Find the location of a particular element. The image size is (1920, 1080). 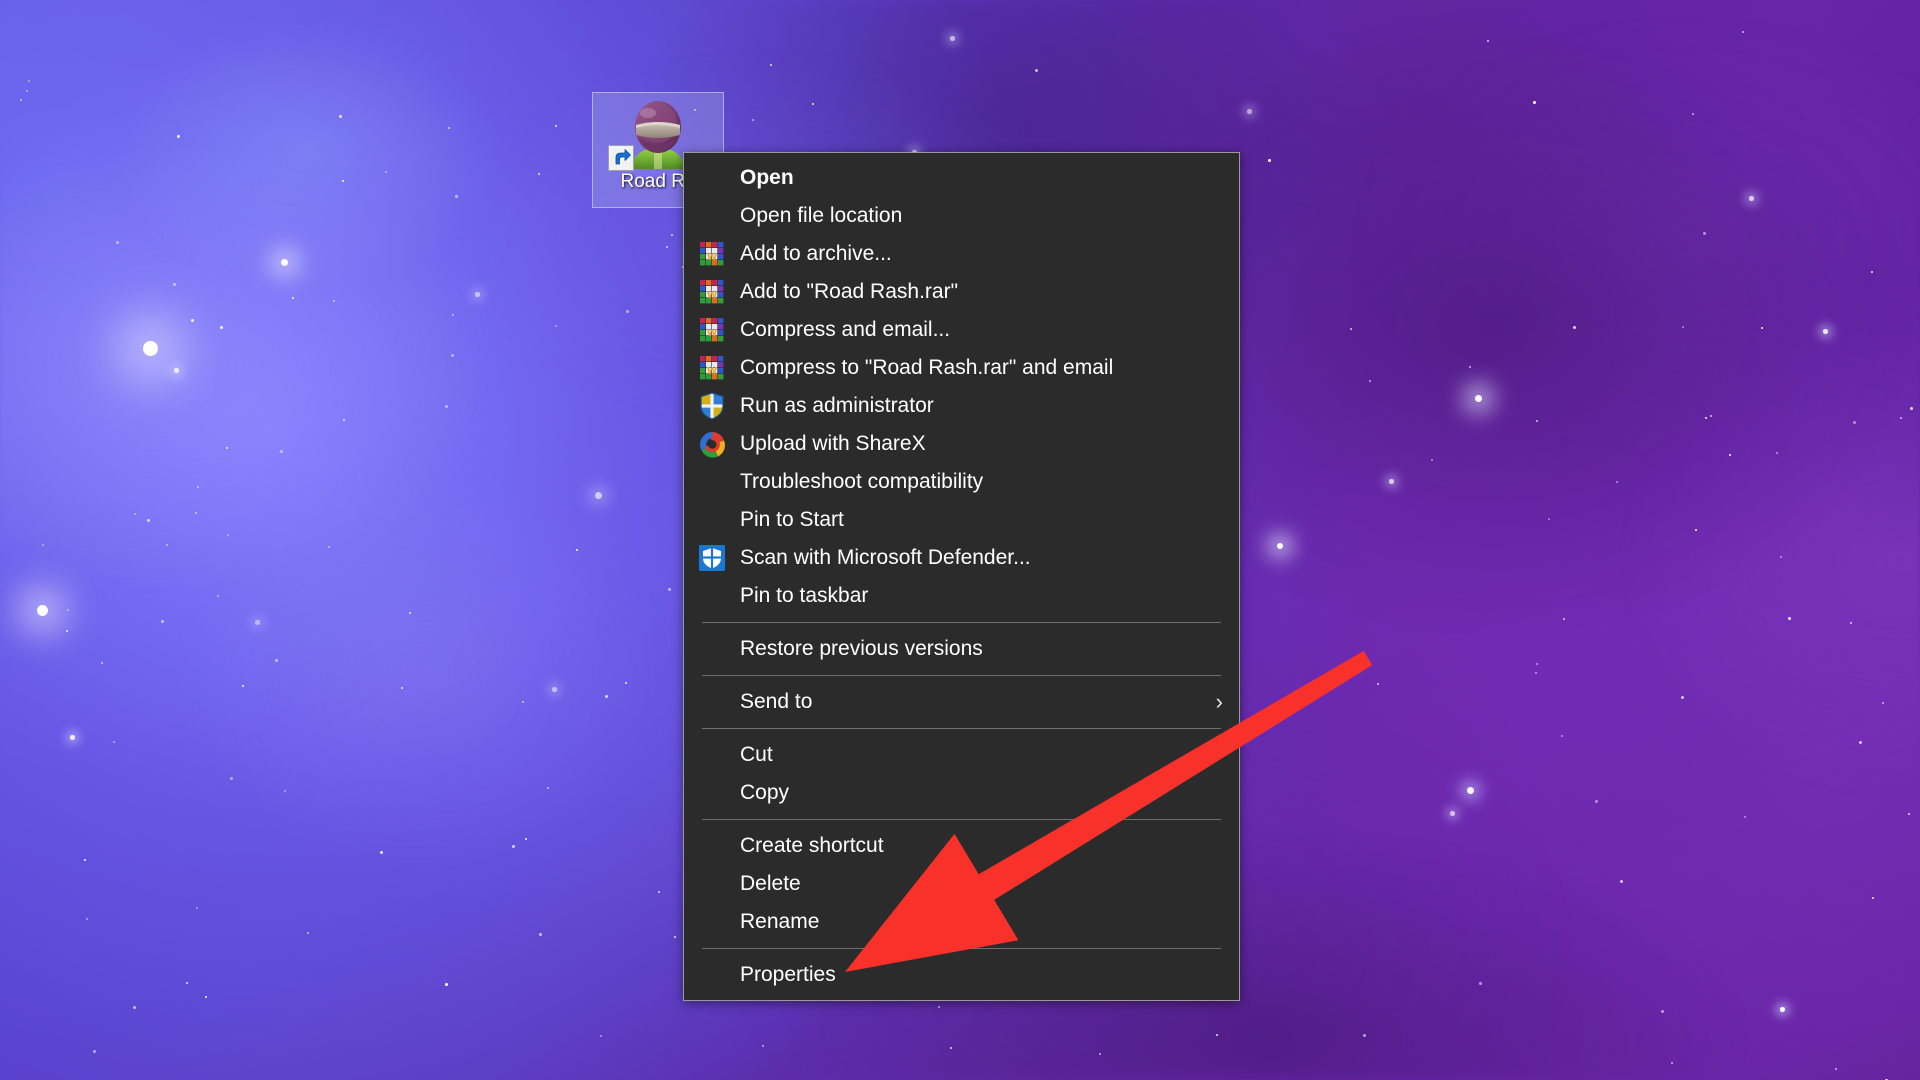

menu-item-label: Compress to "Road Rash.rar" and email is located at coordinates (927, 367).